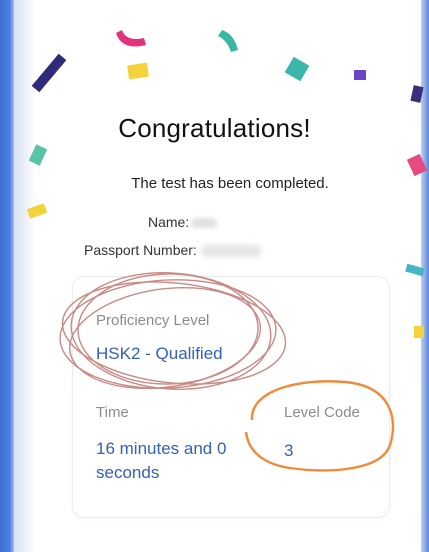  What do you see at coordinates (204, 223) in the screenshot?
I see `redacted-name` at bounding box center [204, 223].